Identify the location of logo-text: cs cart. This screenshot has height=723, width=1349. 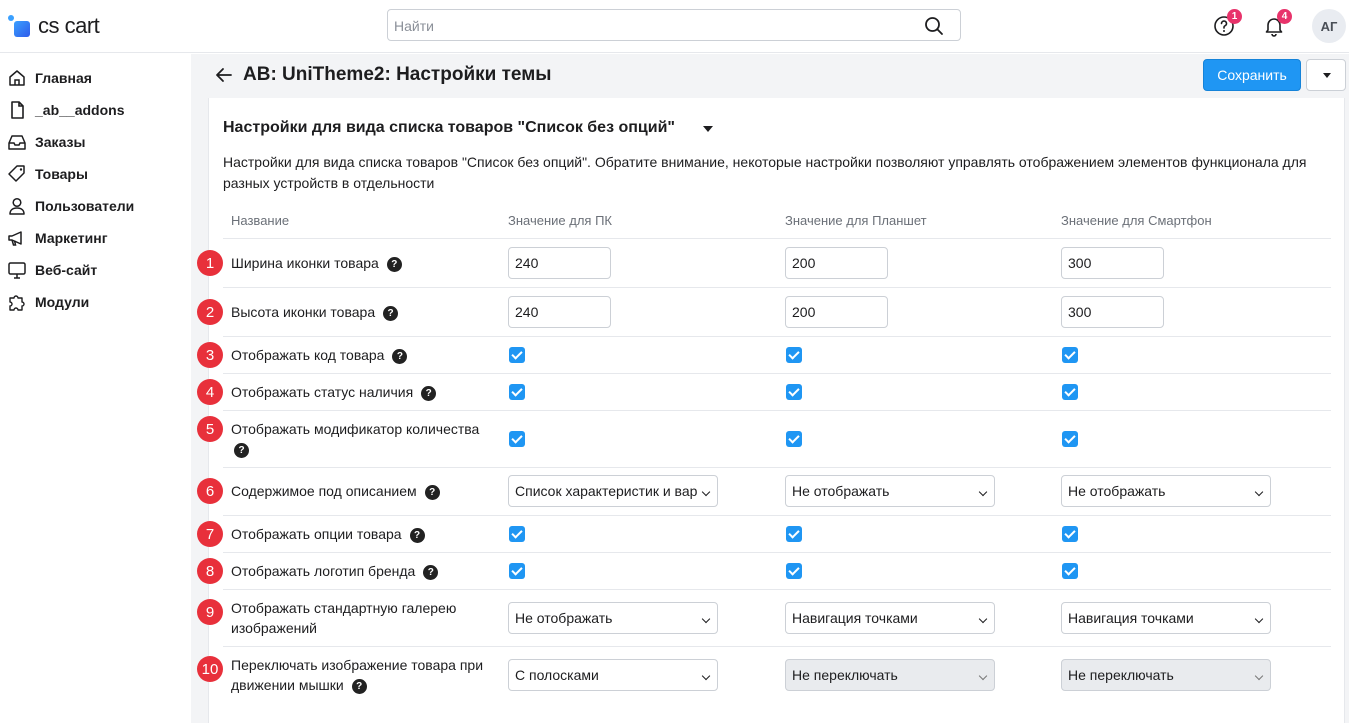
(69, 25).